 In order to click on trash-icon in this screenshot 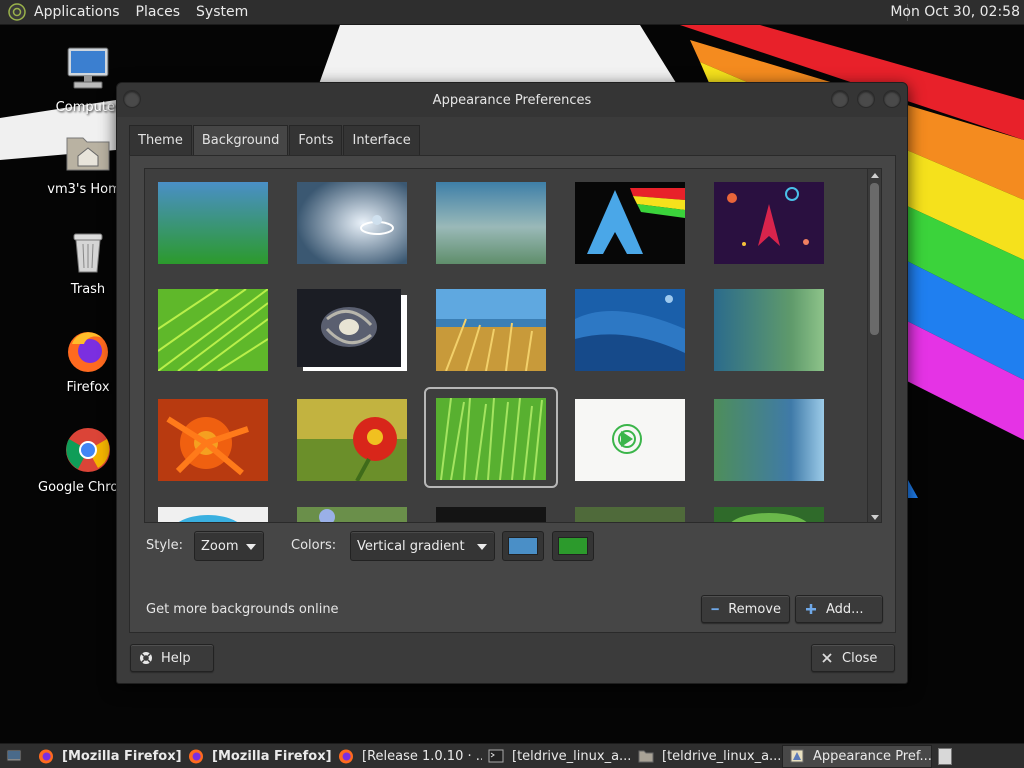, I will do `click(88, 253)`.